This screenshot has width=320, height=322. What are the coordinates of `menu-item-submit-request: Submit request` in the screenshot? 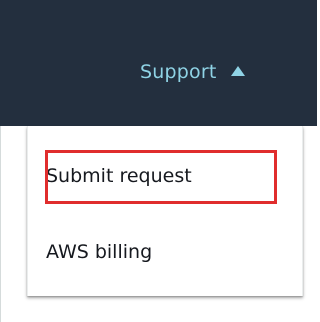 It's located at (119, 176).